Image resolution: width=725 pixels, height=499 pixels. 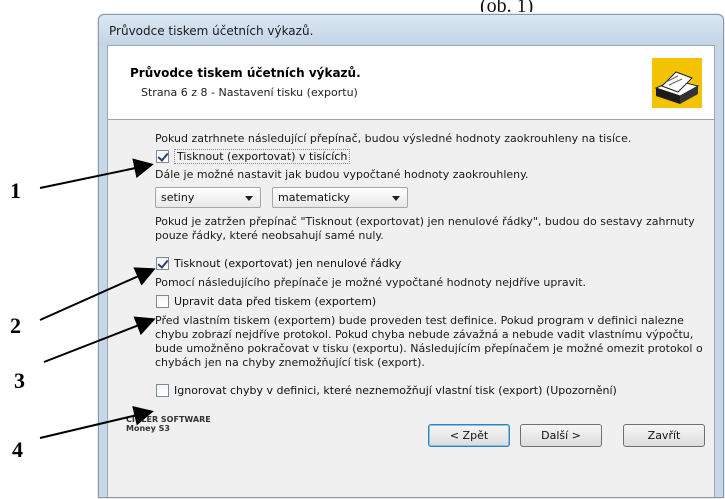 I want to click on annotation-3: 3, so click(x=19, y=380).